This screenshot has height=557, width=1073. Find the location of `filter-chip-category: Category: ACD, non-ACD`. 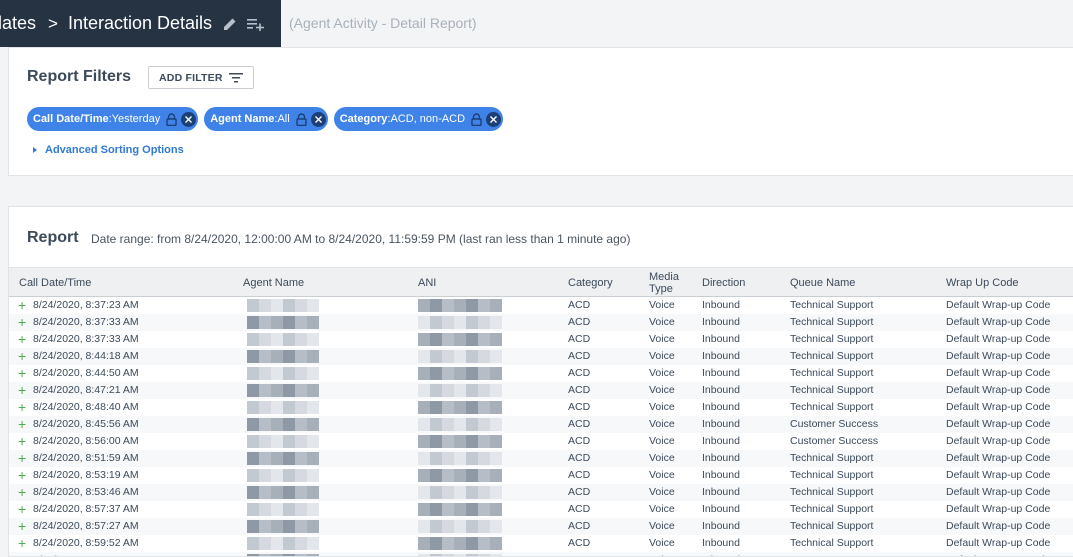

filter-chip-category: Category: ACD, non-ACD is located at coordinates (418, 119).